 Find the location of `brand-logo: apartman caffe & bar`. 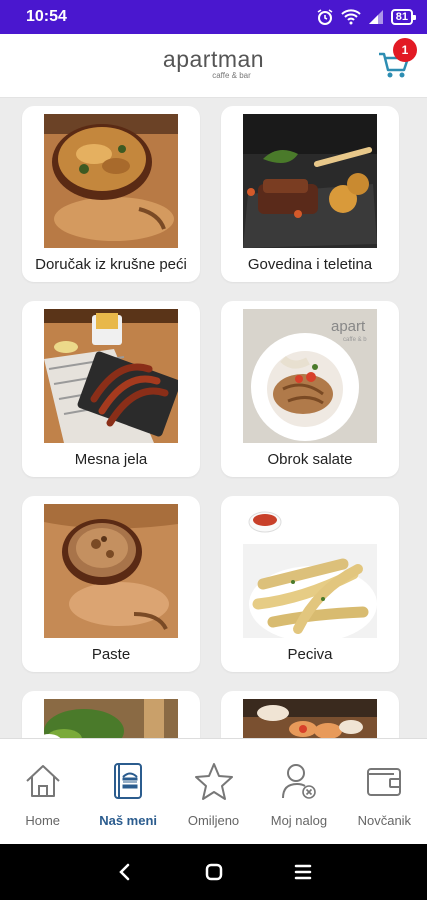

brand-logo: apartman caffe & bar is located at coordinates (213, 63).